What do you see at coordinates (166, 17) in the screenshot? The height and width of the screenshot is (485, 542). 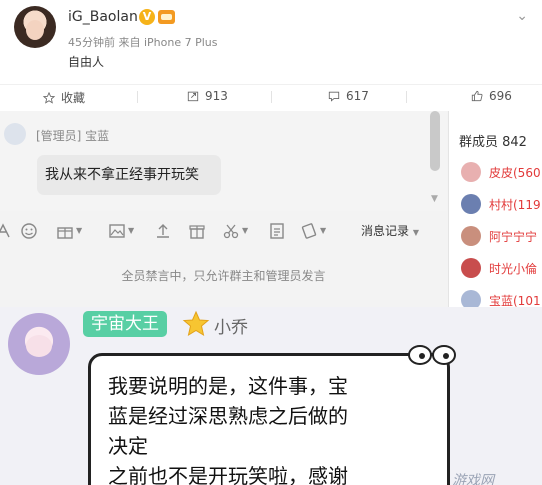 I see `vip-badge-icon` at bounding box center [166, 17].